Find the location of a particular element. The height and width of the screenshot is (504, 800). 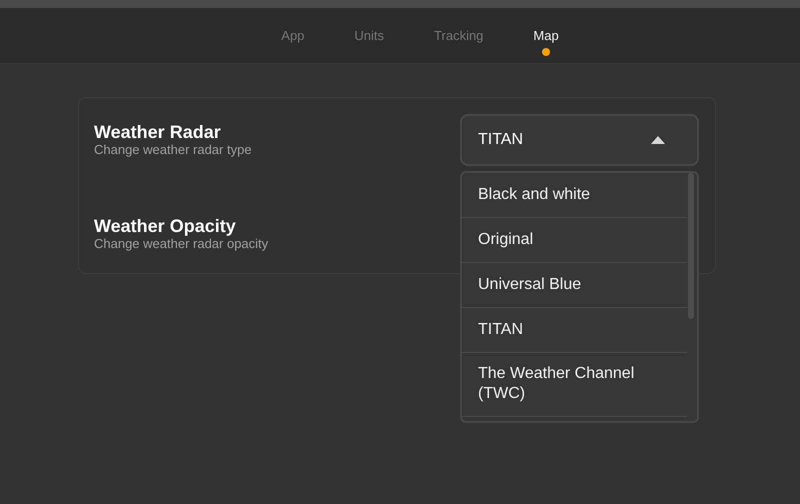

active-indicator-icon is located at coordinates (546, 52).